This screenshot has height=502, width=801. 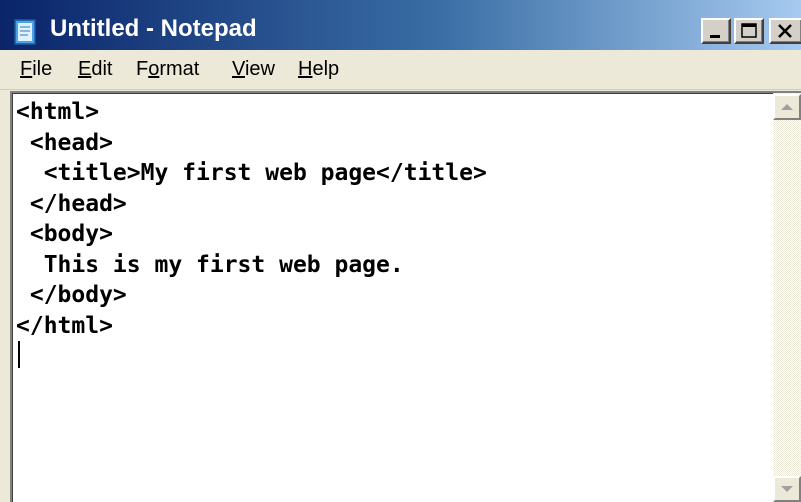 What do you see at coordinates (71, 295) in the screenshot?
I see `text-line: </body>` at bounding box center [71, 295].